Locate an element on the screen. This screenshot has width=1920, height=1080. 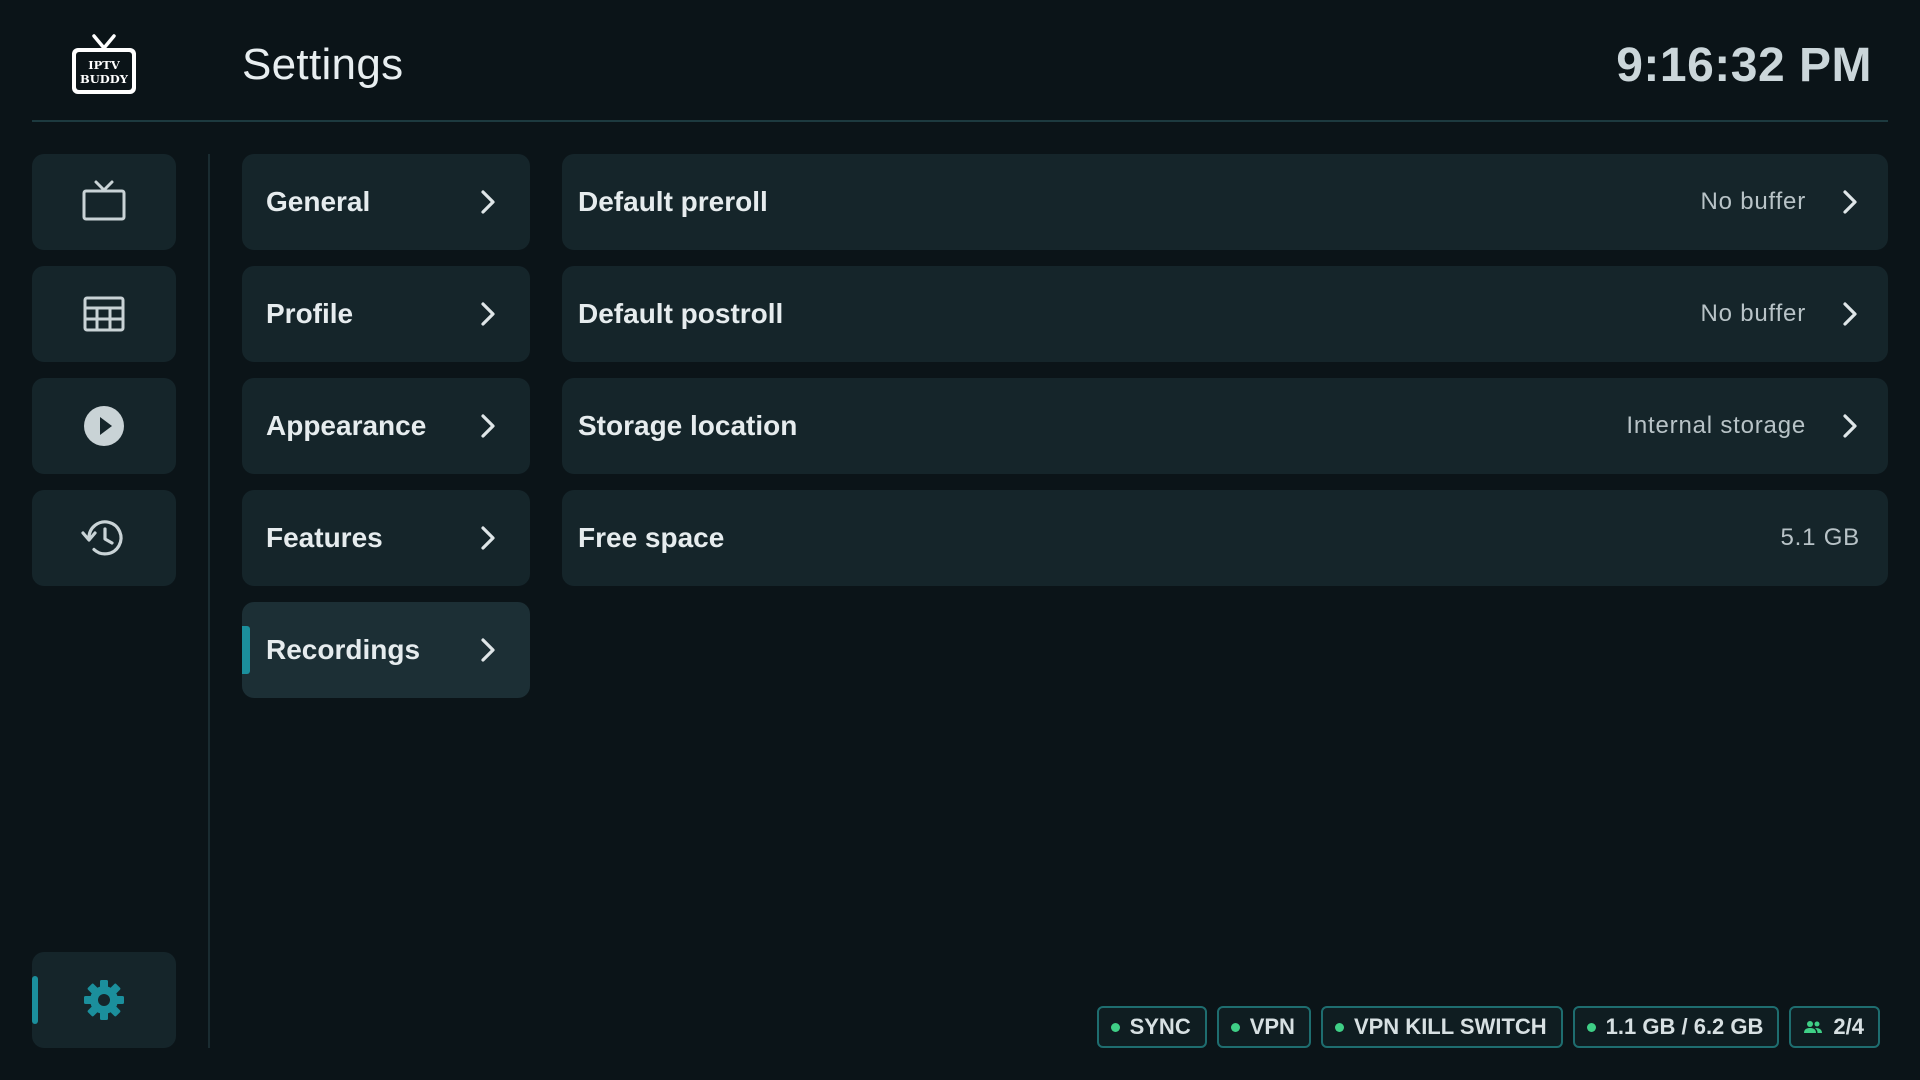
status-label: 2/4 is located at coordinates (1848, 1026).